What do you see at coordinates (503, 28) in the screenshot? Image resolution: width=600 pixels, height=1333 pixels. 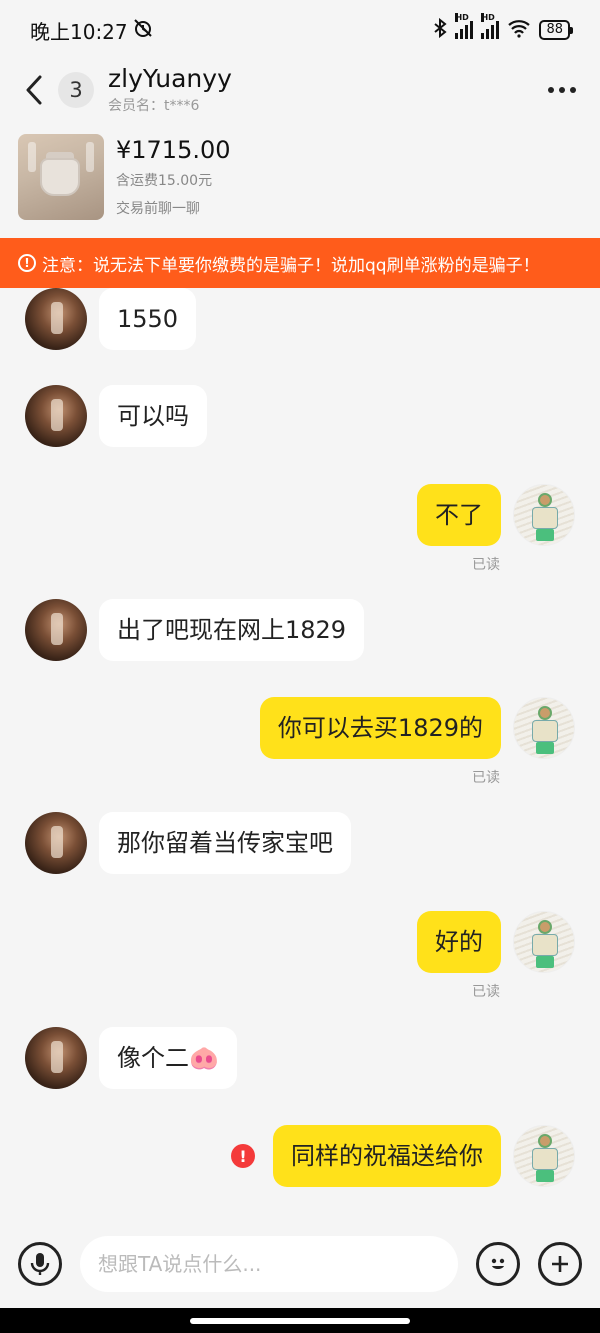 I see `status-icons: HD HD 88` at bounding box center [503, 28].